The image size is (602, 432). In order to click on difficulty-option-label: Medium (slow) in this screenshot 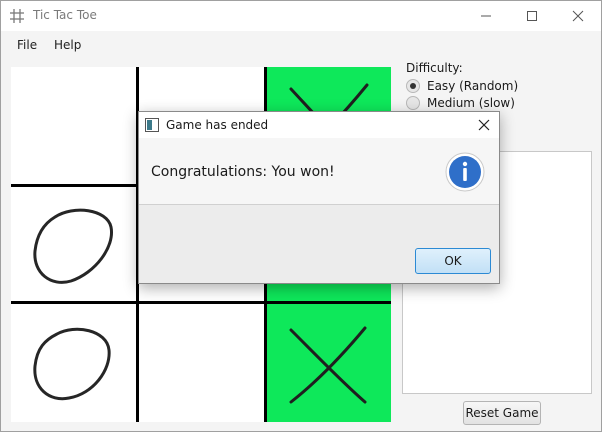, I will do `click(471, 102)`.